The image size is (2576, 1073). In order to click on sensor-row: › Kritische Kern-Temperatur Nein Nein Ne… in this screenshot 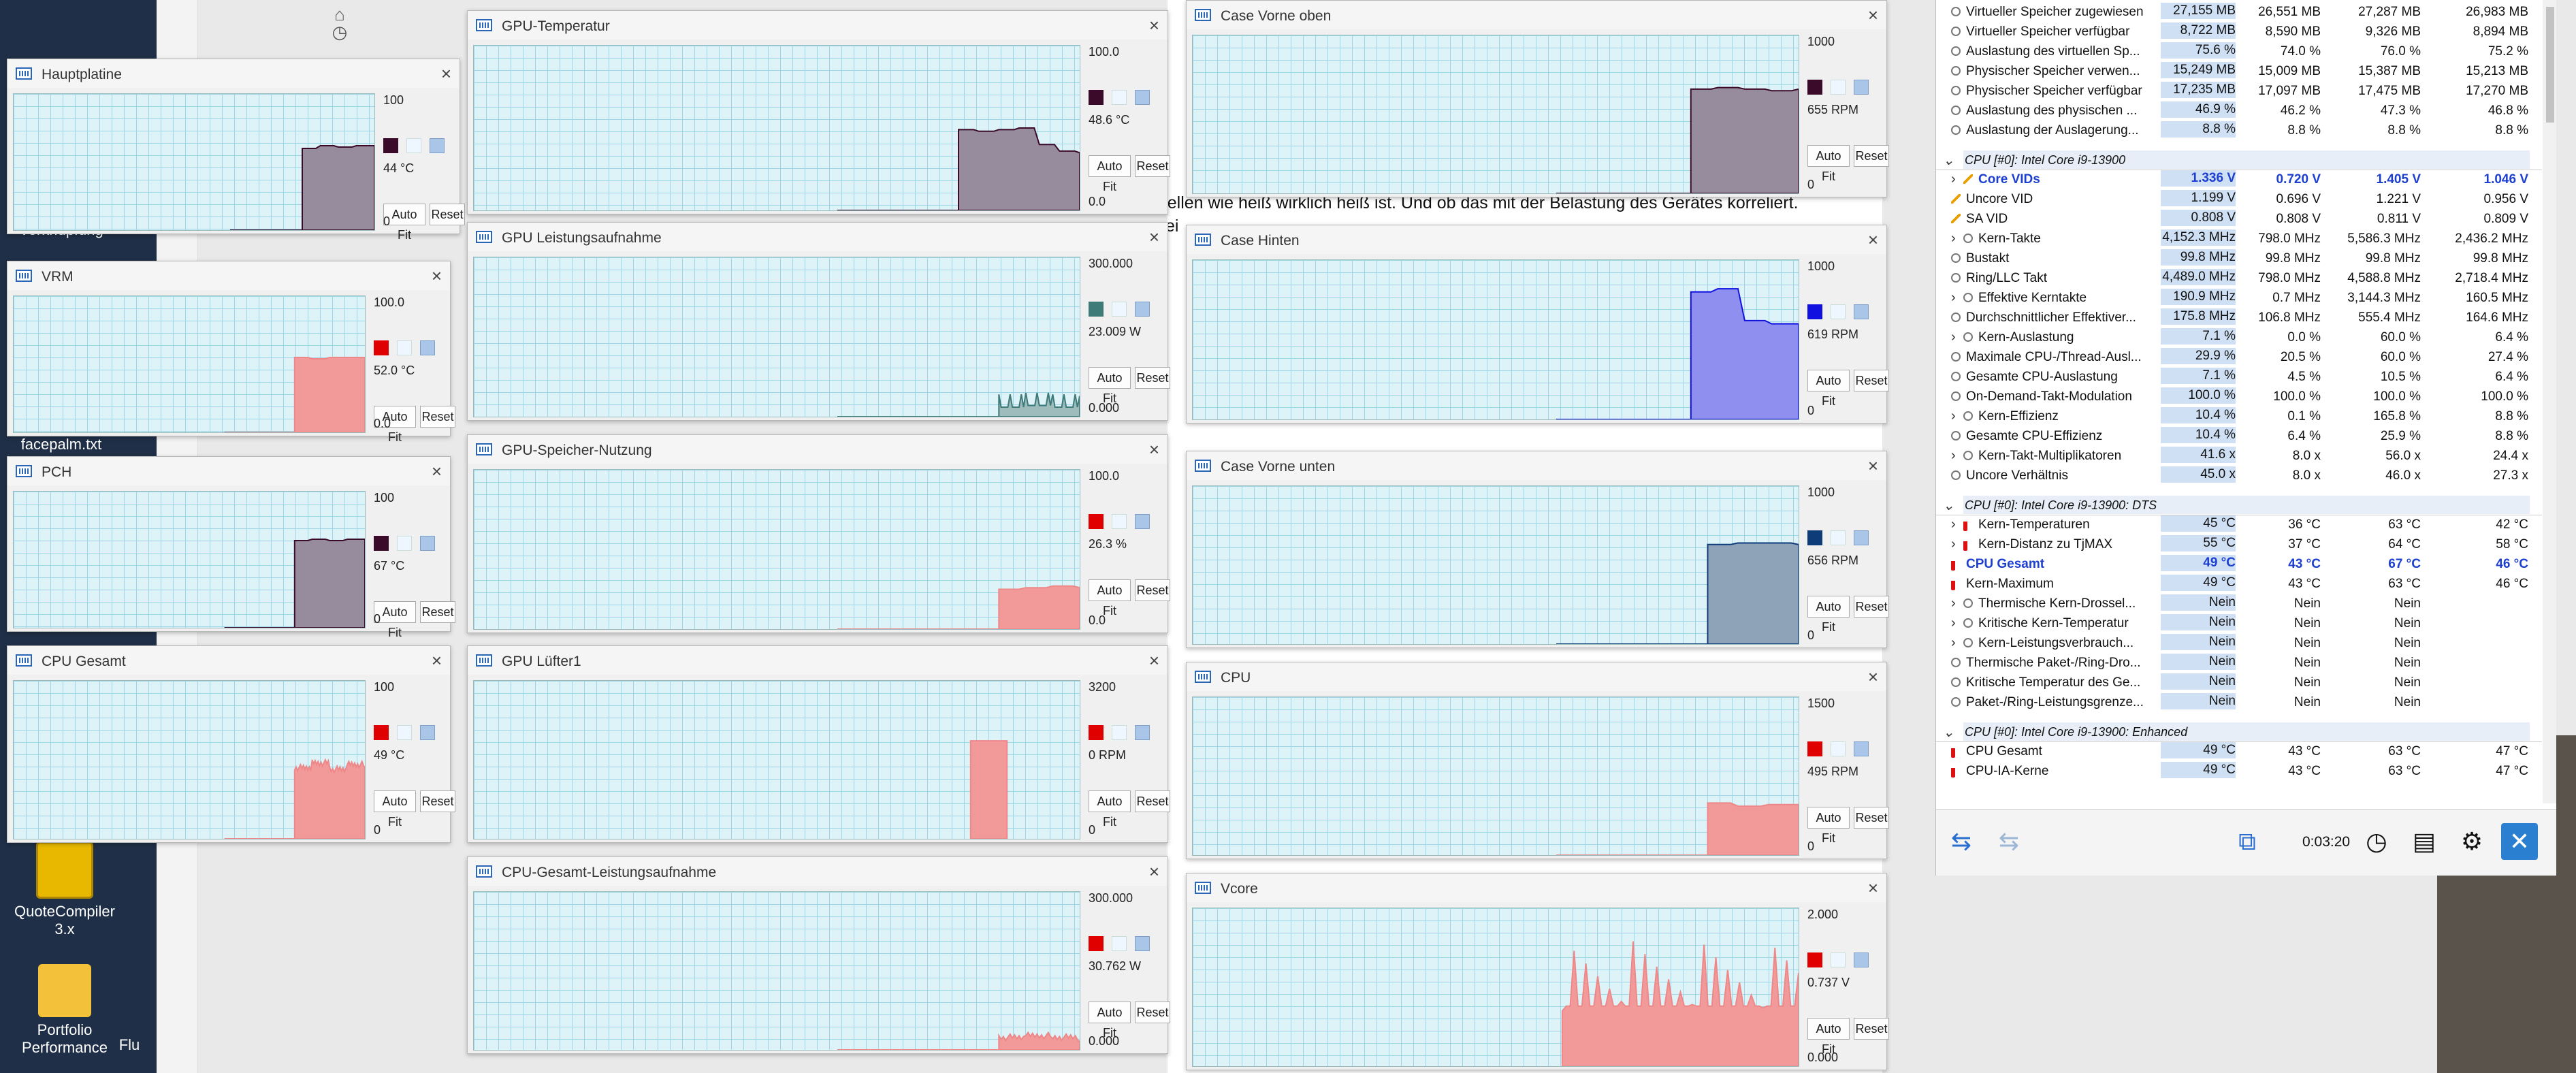, I will do `click(2239, 624)`.